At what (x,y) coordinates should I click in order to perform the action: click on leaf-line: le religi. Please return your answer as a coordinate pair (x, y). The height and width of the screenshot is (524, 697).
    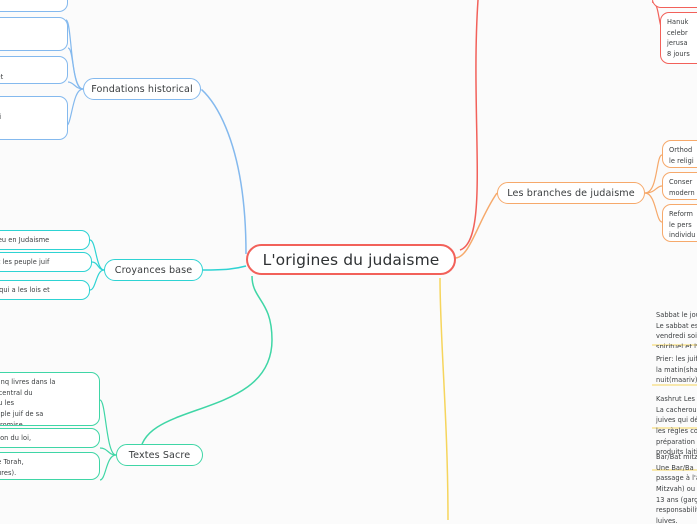
    Looking at the image, I should click on (681, 160).